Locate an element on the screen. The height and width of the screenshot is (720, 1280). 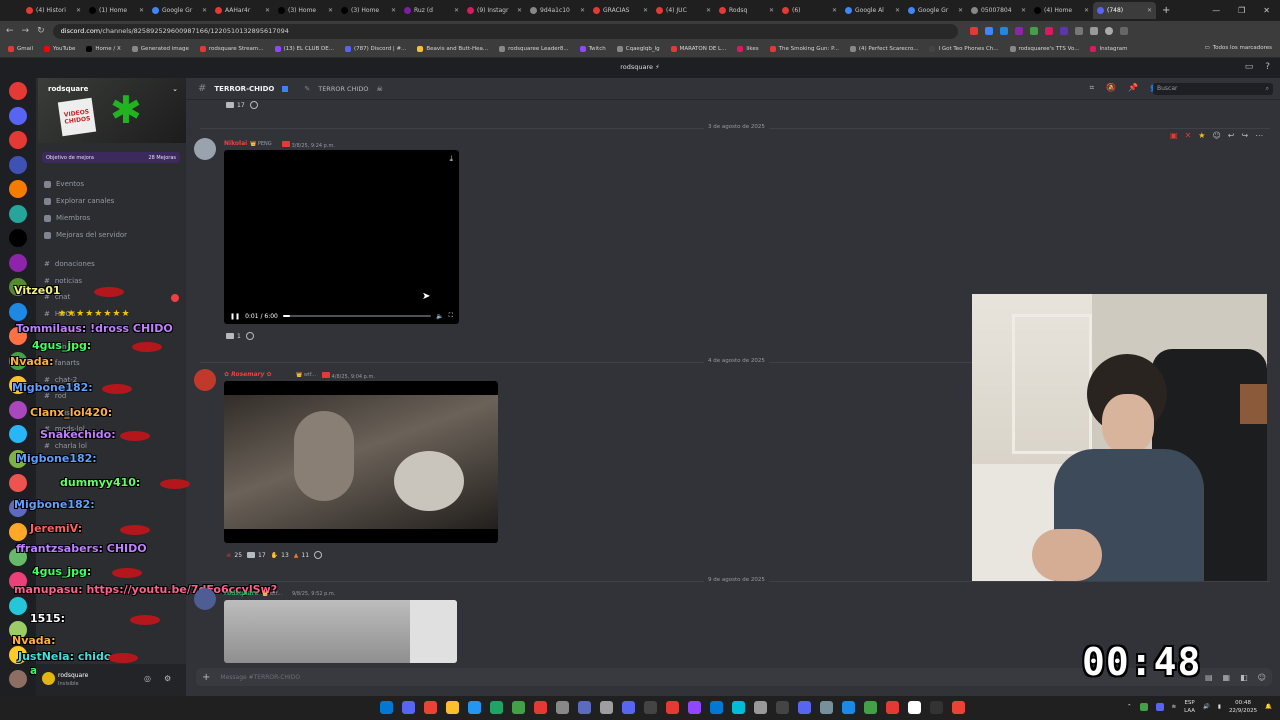
wifi-icon: ≋ is located at coordinates (1174, 707).